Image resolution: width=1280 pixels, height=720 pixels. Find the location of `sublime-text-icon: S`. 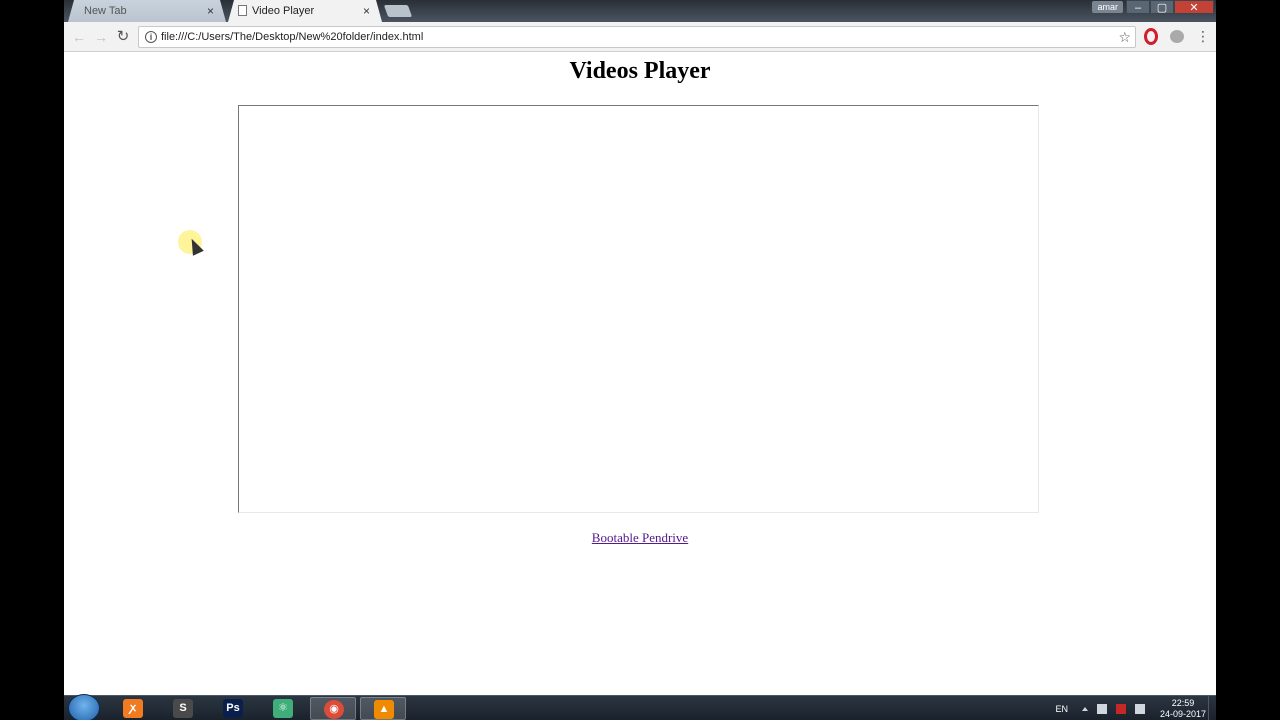

sublime-text-icon: S is located at coordinates (183, 708).